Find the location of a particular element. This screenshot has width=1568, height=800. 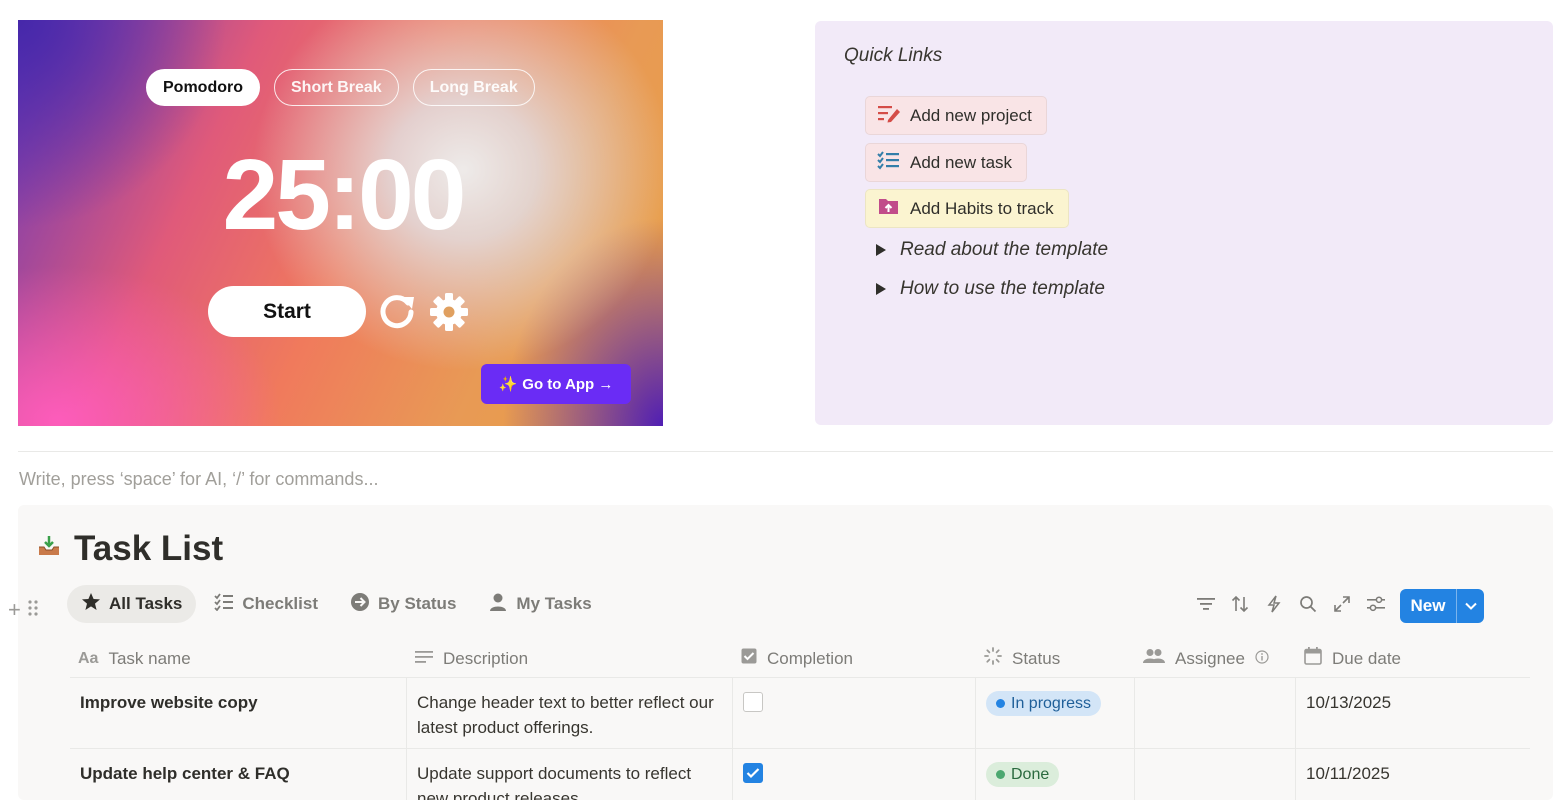

column-label: Description is located at coordinates (486, 658).